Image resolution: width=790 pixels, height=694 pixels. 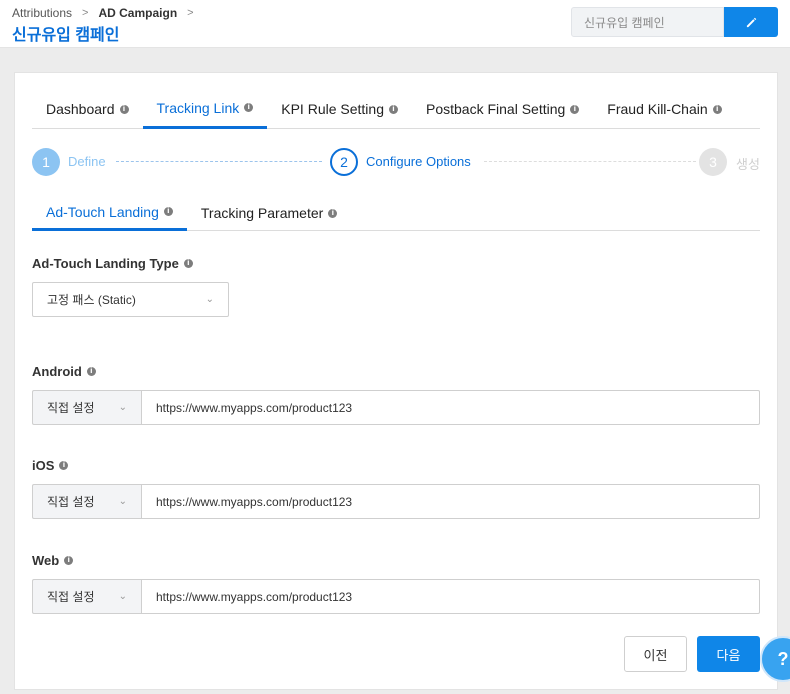 I want to click on step-3-number: 3, so click(x=713, y=162).